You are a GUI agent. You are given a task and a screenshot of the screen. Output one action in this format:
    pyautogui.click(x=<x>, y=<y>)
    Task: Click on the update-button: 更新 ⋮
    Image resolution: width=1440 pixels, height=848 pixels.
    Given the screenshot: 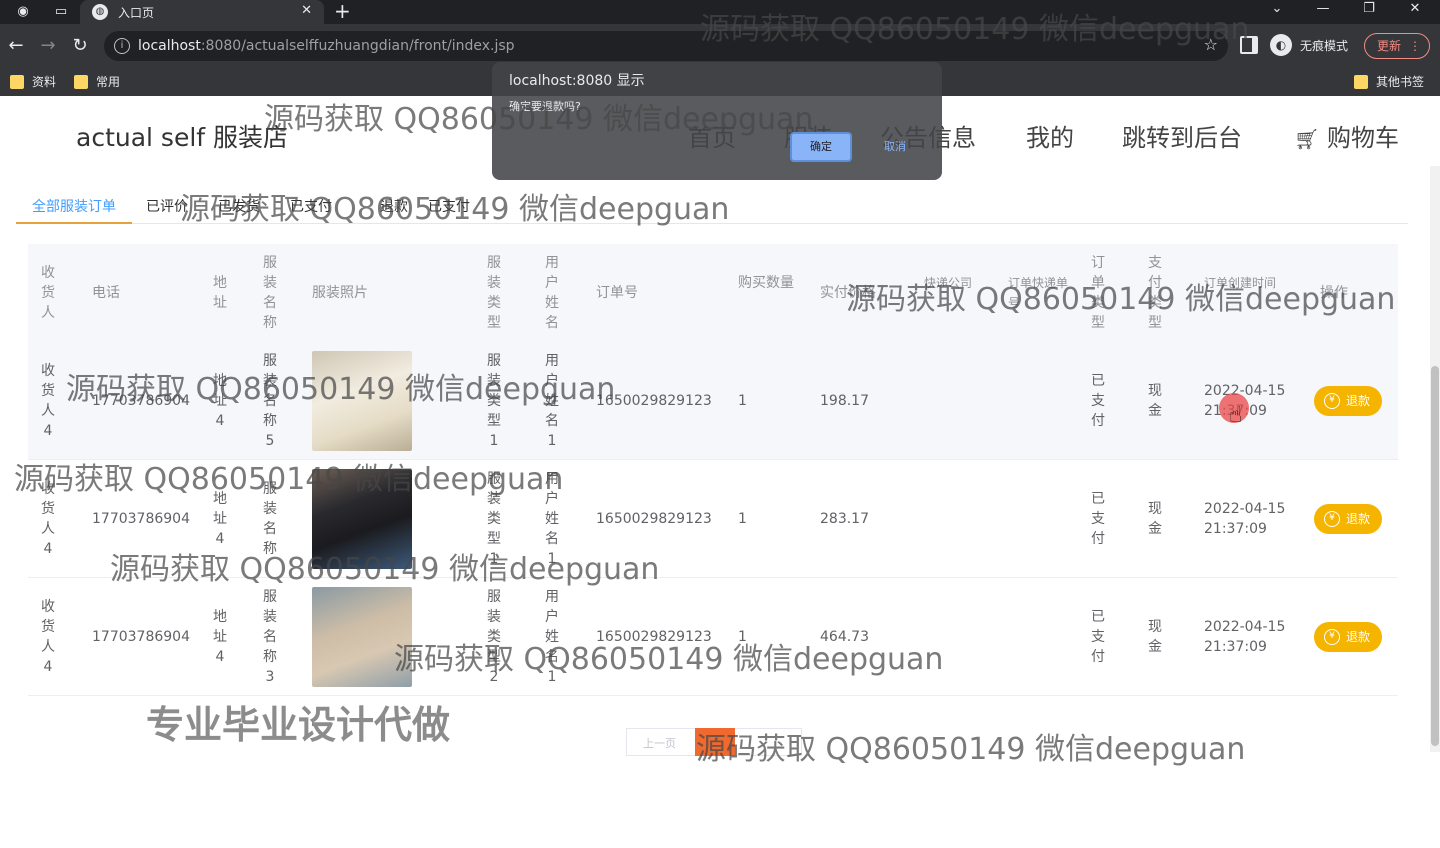 What is the action you would take?
    pyautogui.click(x=1397, y=46)
    